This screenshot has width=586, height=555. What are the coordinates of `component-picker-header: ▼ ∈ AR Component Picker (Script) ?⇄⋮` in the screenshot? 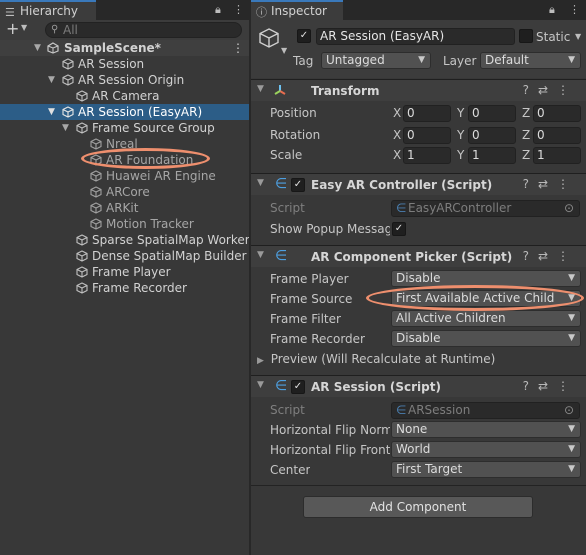 It's located at (418, 256).